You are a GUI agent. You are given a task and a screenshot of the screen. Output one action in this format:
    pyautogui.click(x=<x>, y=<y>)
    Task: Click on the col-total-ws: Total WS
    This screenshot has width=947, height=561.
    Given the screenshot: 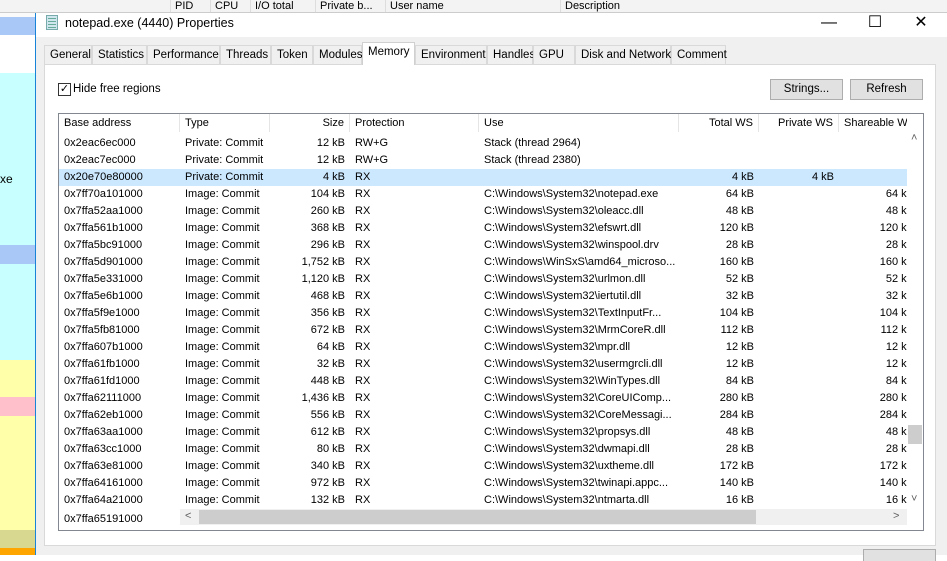 What is the action you would take?
    pyautogui.click(x=719, y=123)
    